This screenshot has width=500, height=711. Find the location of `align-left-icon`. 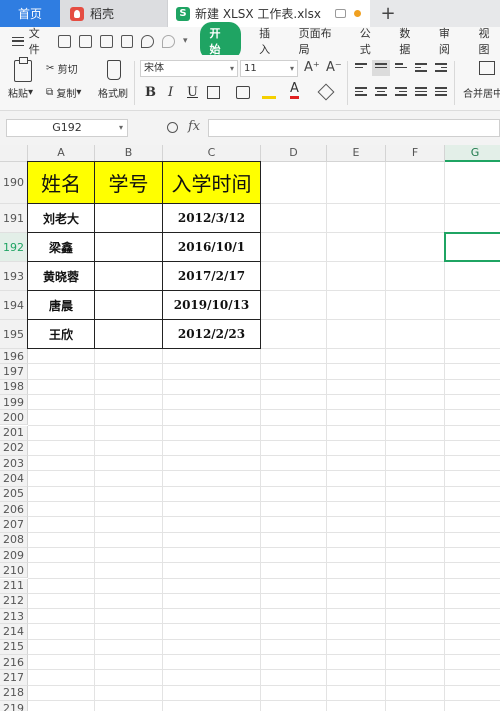

align-left-icon is located at coordinates (361, 92).